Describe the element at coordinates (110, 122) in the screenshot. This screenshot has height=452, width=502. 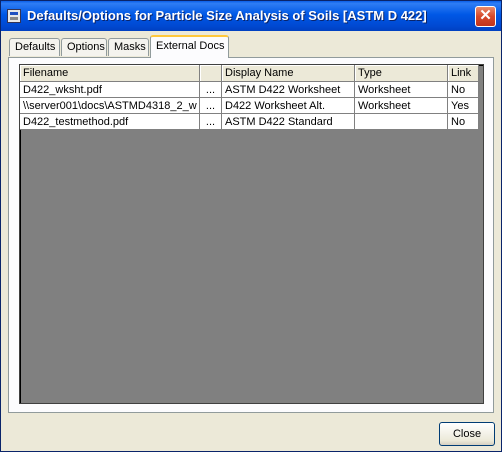
I see `row-filename: D422_testmethod.pdf` at that location.